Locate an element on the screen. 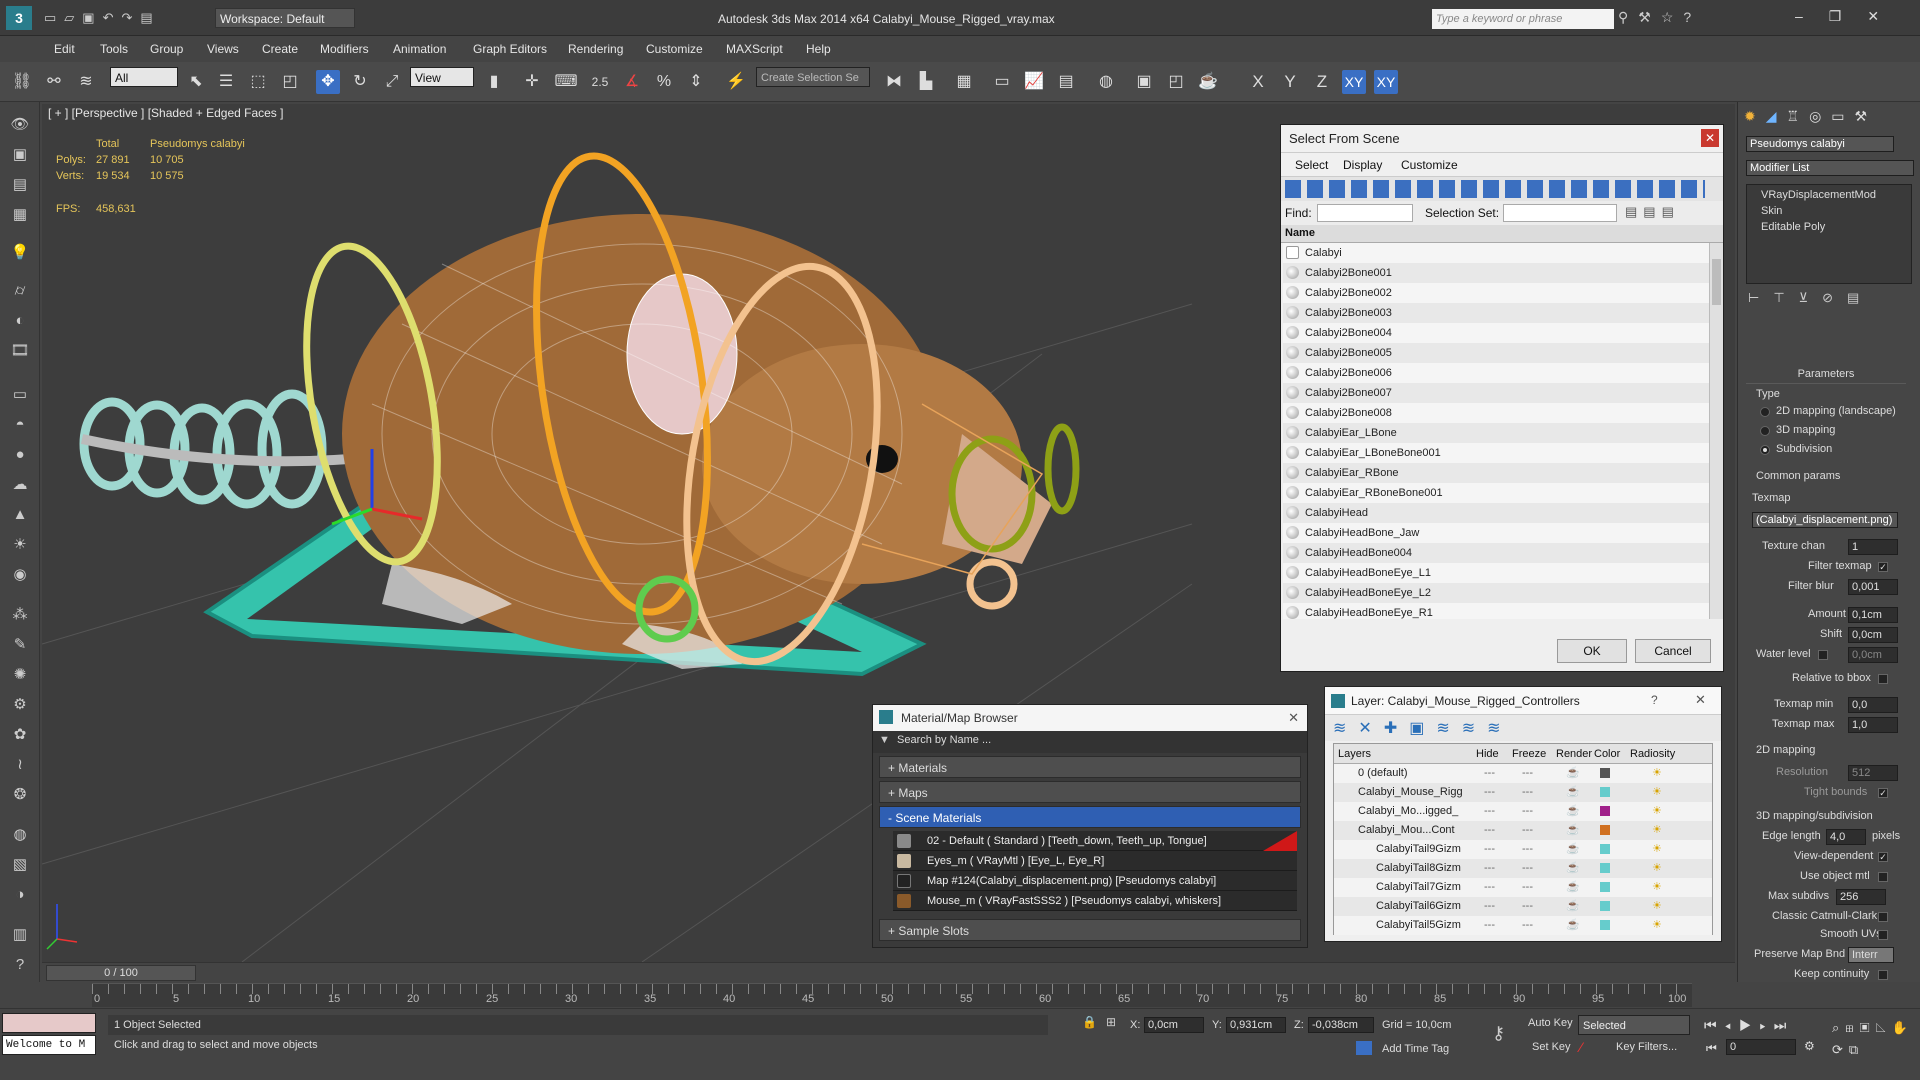 This screenshot has height=1080, width=1920. menu-views: Views is located at coordinates (223, 49).